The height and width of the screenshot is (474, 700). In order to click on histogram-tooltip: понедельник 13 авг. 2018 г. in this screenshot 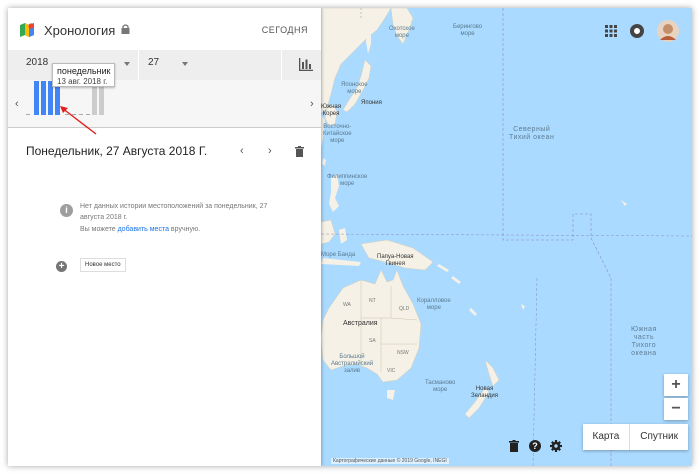, I will do `click(83, 75)`.